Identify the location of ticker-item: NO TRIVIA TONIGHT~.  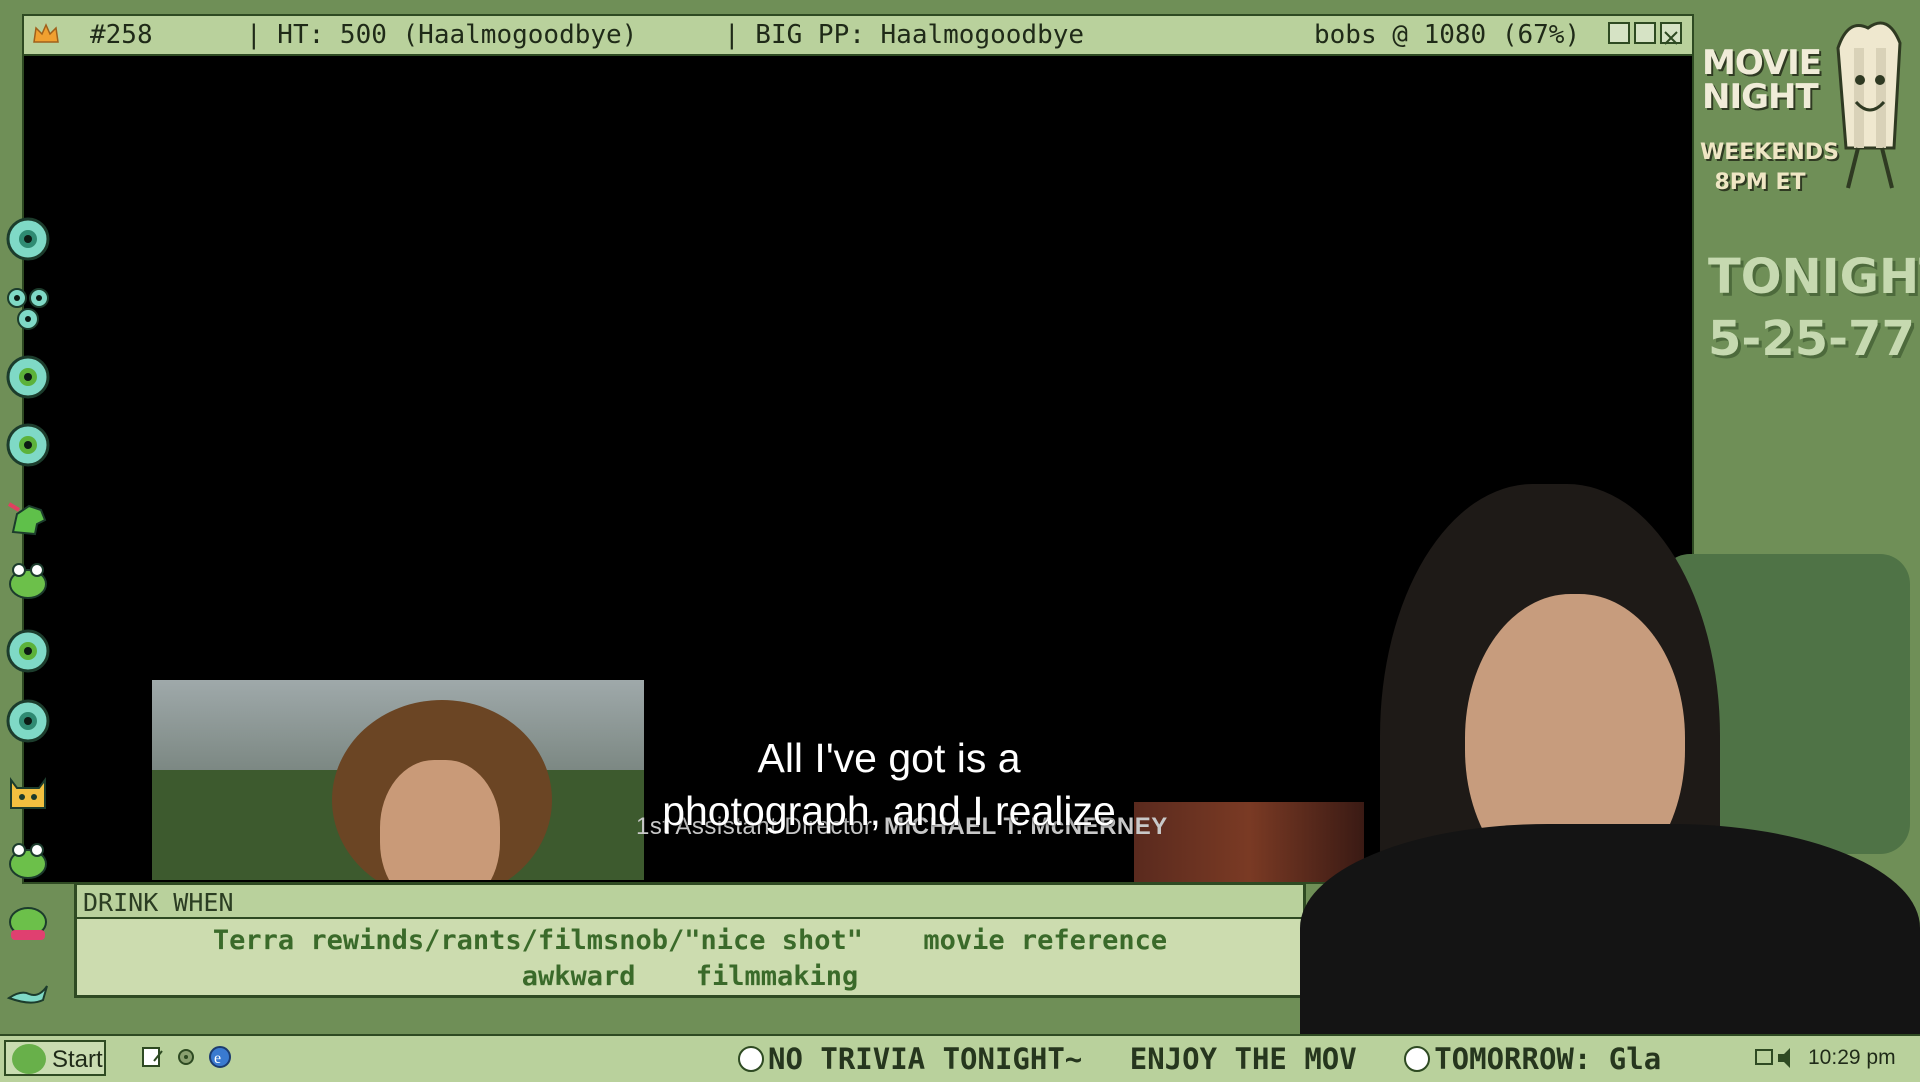
(925, 1059).